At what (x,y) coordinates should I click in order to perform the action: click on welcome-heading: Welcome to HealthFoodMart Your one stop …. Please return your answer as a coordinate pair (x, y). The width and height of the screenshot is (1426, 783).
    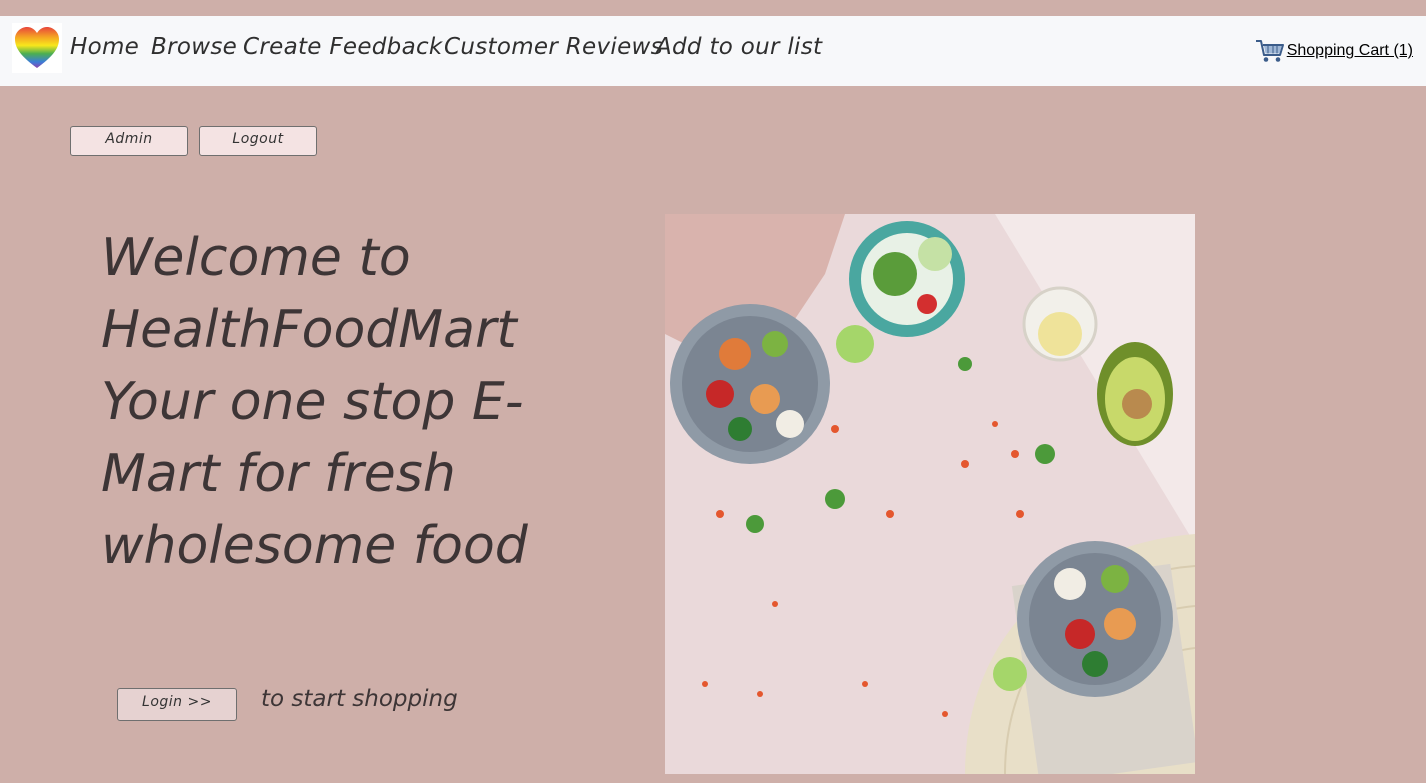
    Looking at the image, I should click on (326, 402).